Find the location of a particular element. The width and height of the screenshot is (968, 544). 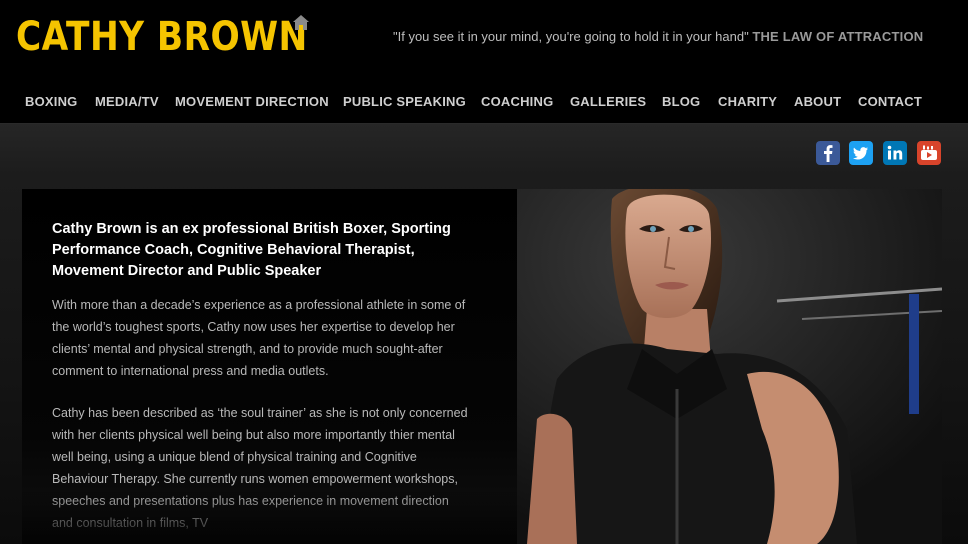

twitter-icon is located at coordinates (861, 153).